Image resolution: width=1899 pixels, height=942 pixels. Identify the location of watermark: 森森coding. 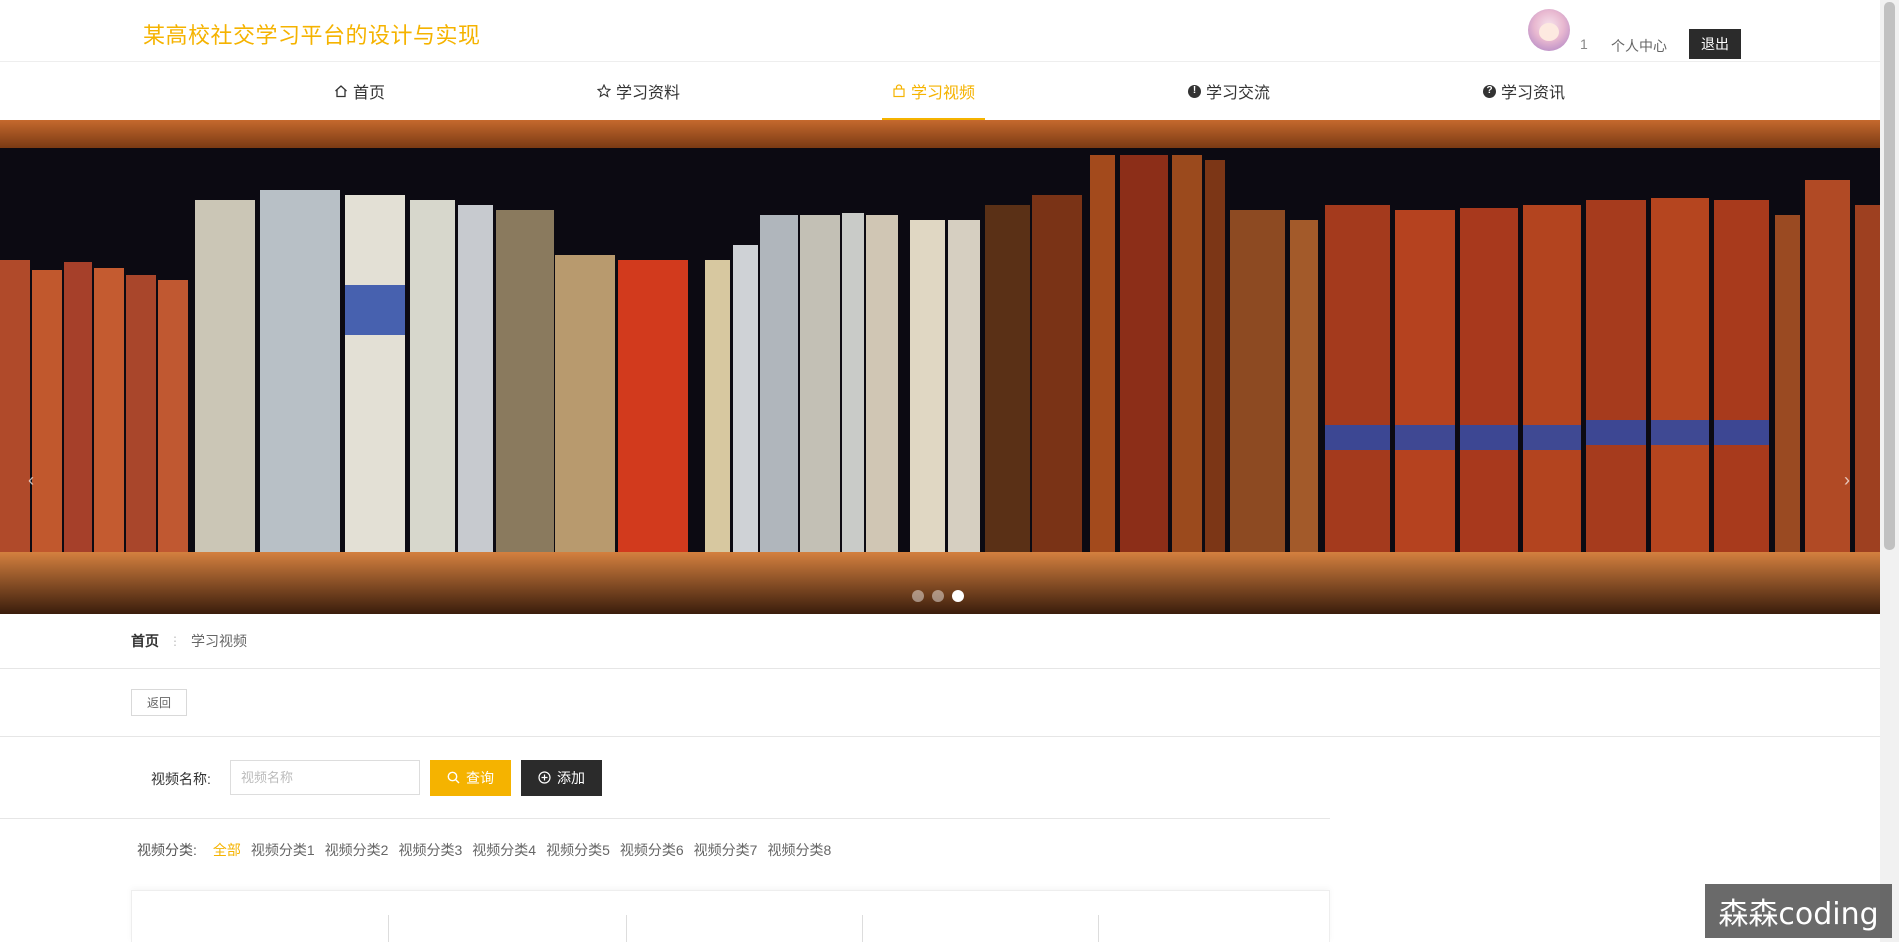
(1798, 911).